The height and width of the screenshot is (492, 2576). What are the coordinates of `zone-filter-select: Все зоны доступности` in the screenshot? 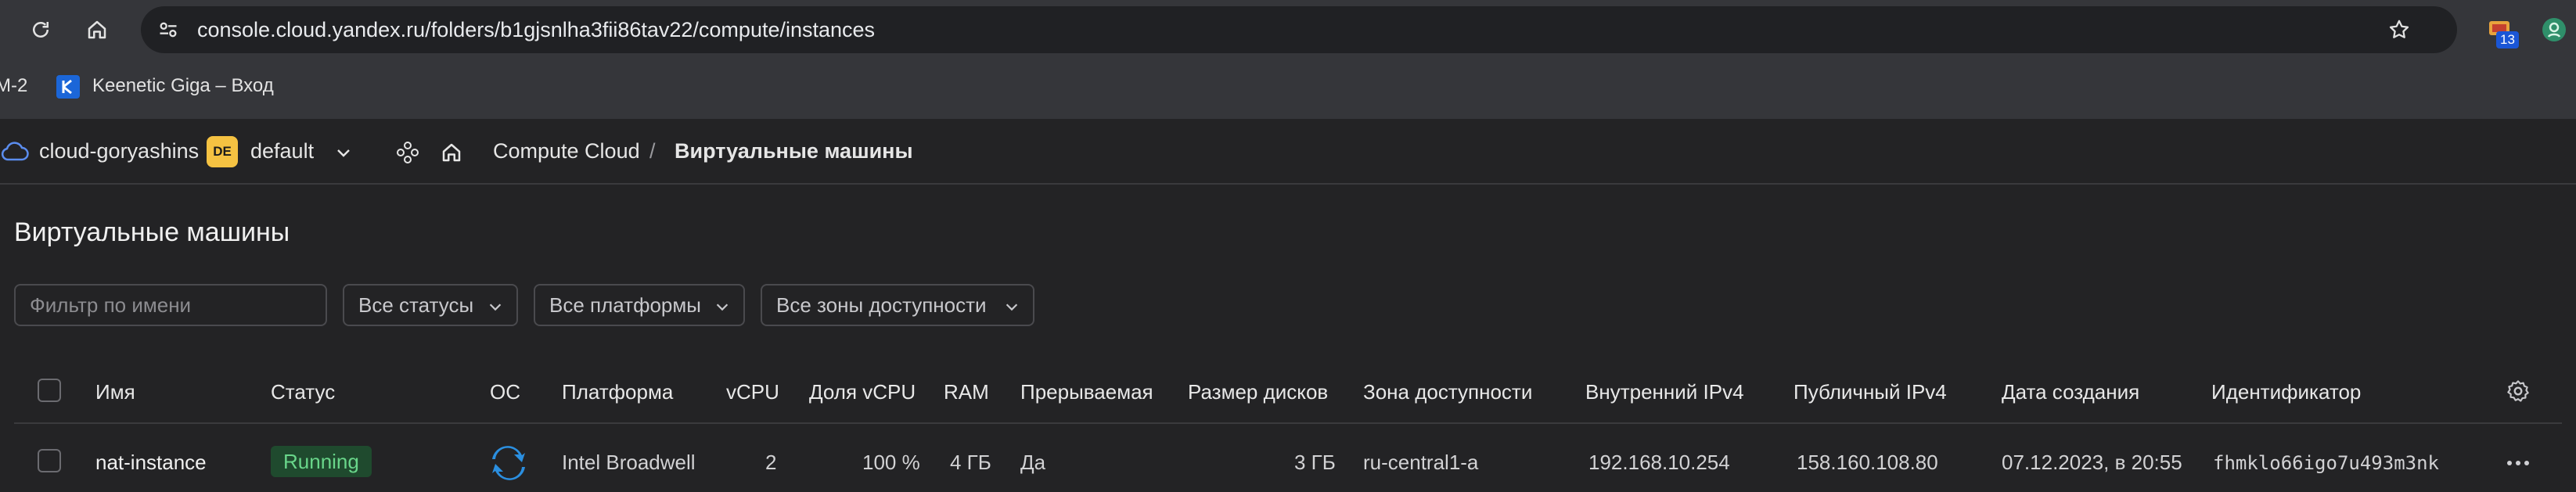 It's located at (898, 305).